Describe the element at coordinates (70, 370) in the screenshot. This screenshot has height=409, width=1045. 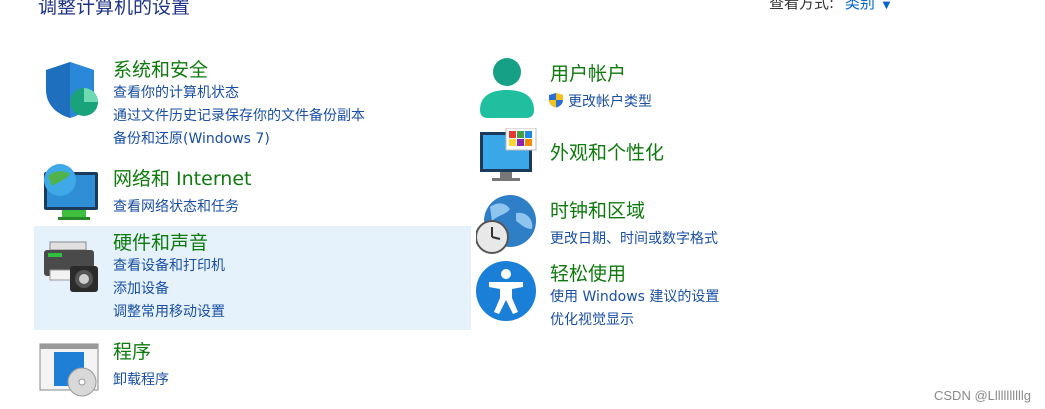
I see `programs-icon` at that location.